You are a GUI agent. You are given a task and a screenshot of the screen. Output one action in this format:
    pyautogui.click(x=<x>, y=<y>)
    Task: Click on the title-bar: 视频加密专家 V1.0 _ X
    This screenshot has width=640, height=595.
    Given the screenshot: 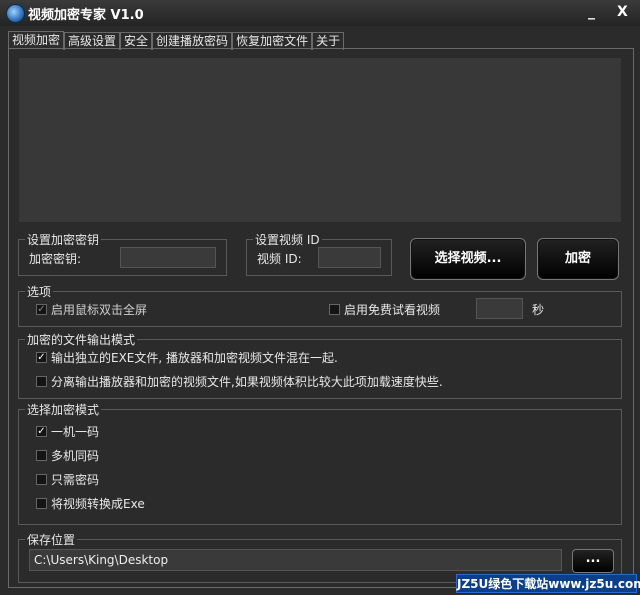 What is the action you would take?
    pyautogui.click(x=320, y=13)
    